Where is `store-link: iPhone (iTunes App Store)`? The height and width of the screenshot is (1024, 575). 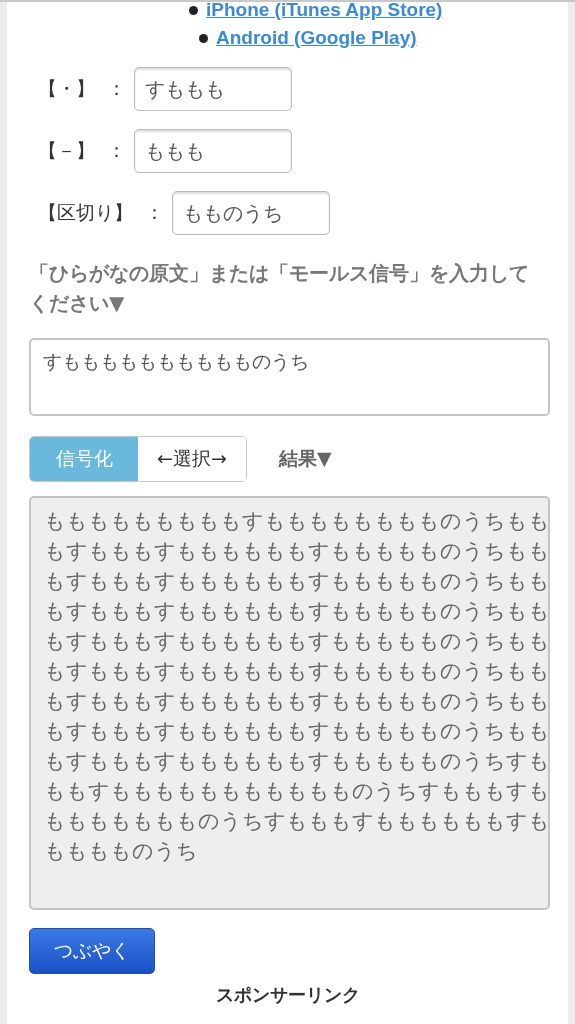
store-link: iPhone (iTunes App Store) is located at coordinates (324, 11).